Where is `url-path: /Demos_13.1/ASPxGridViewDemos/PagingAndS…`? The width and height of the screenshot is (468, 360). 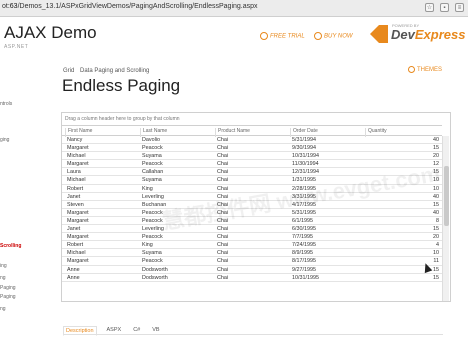
url-path: /Demos_13.1/ASPxGridViewDemos/PagingAndS… is located at coordinates (137, 6).